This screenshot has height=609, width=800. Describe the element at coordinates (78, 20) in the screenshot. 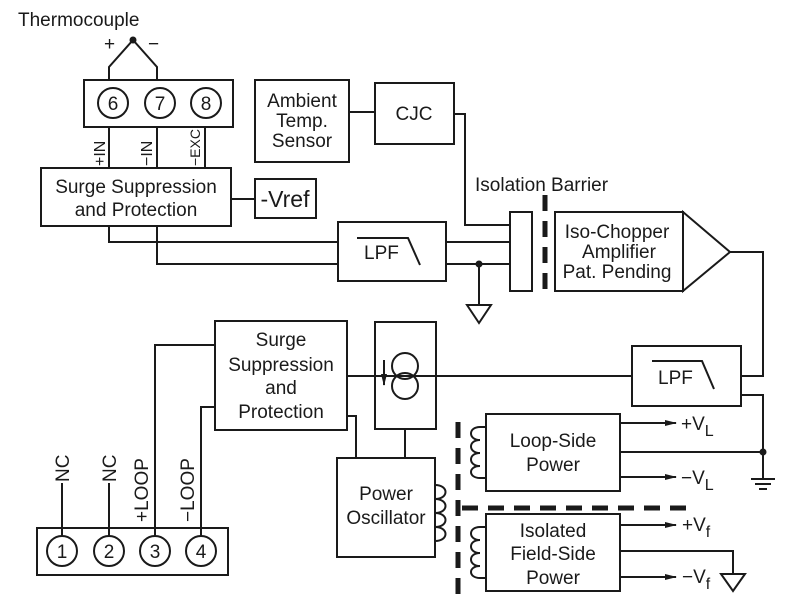

I see `thermocouple-label: Thermocouple` at that location.